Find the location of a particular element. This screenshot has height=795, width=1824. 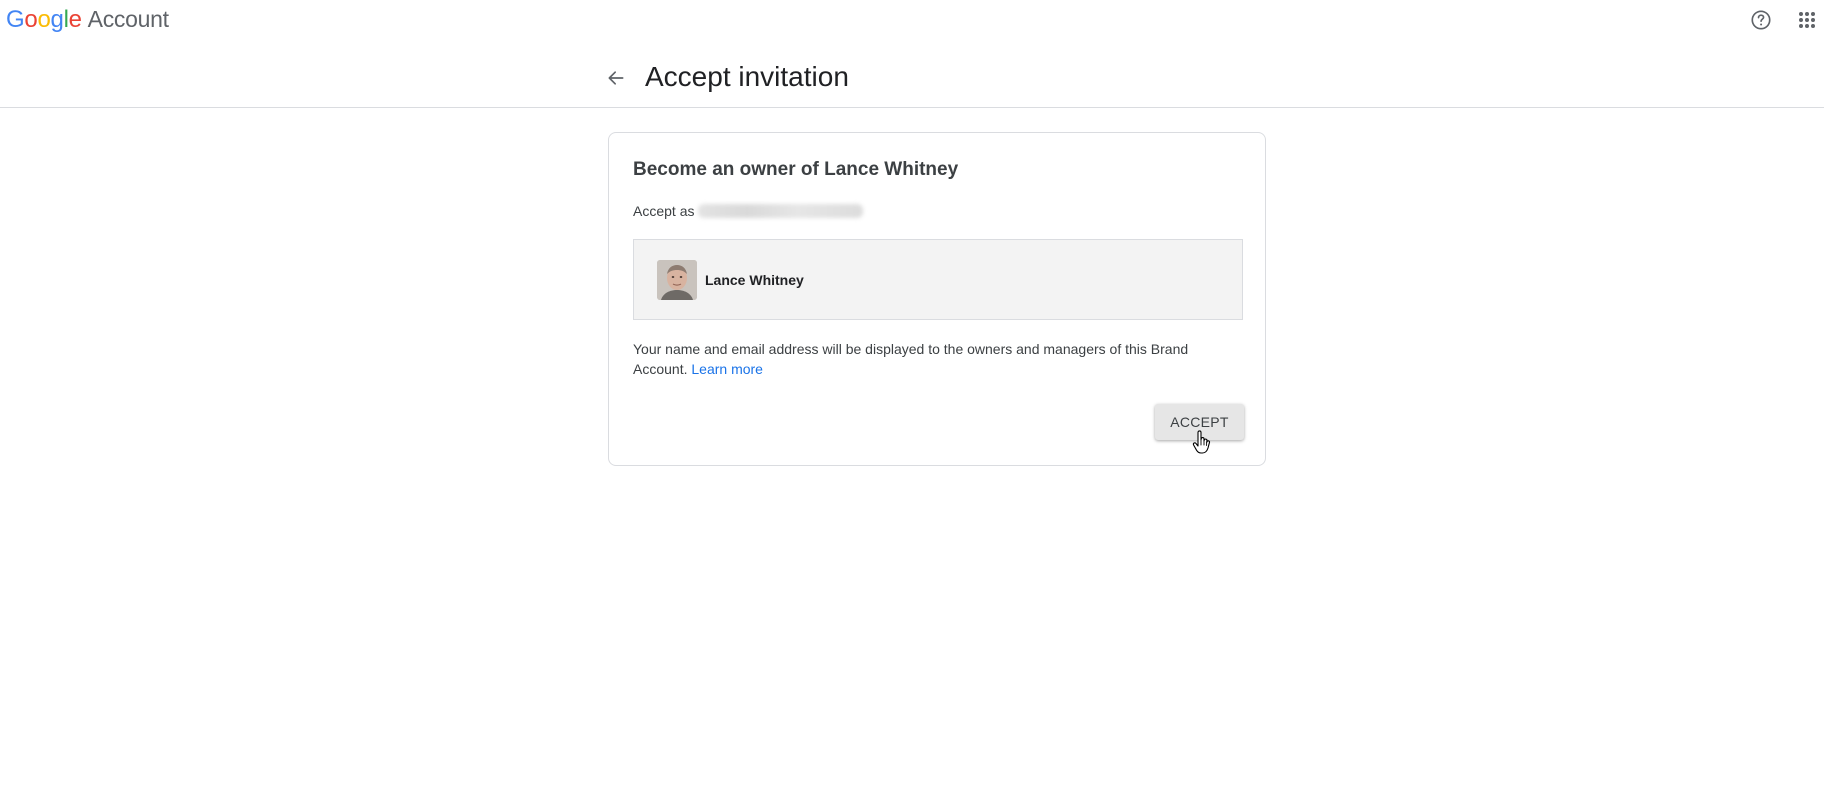

logo-letter-e: e is located at coordinates (75, 19).